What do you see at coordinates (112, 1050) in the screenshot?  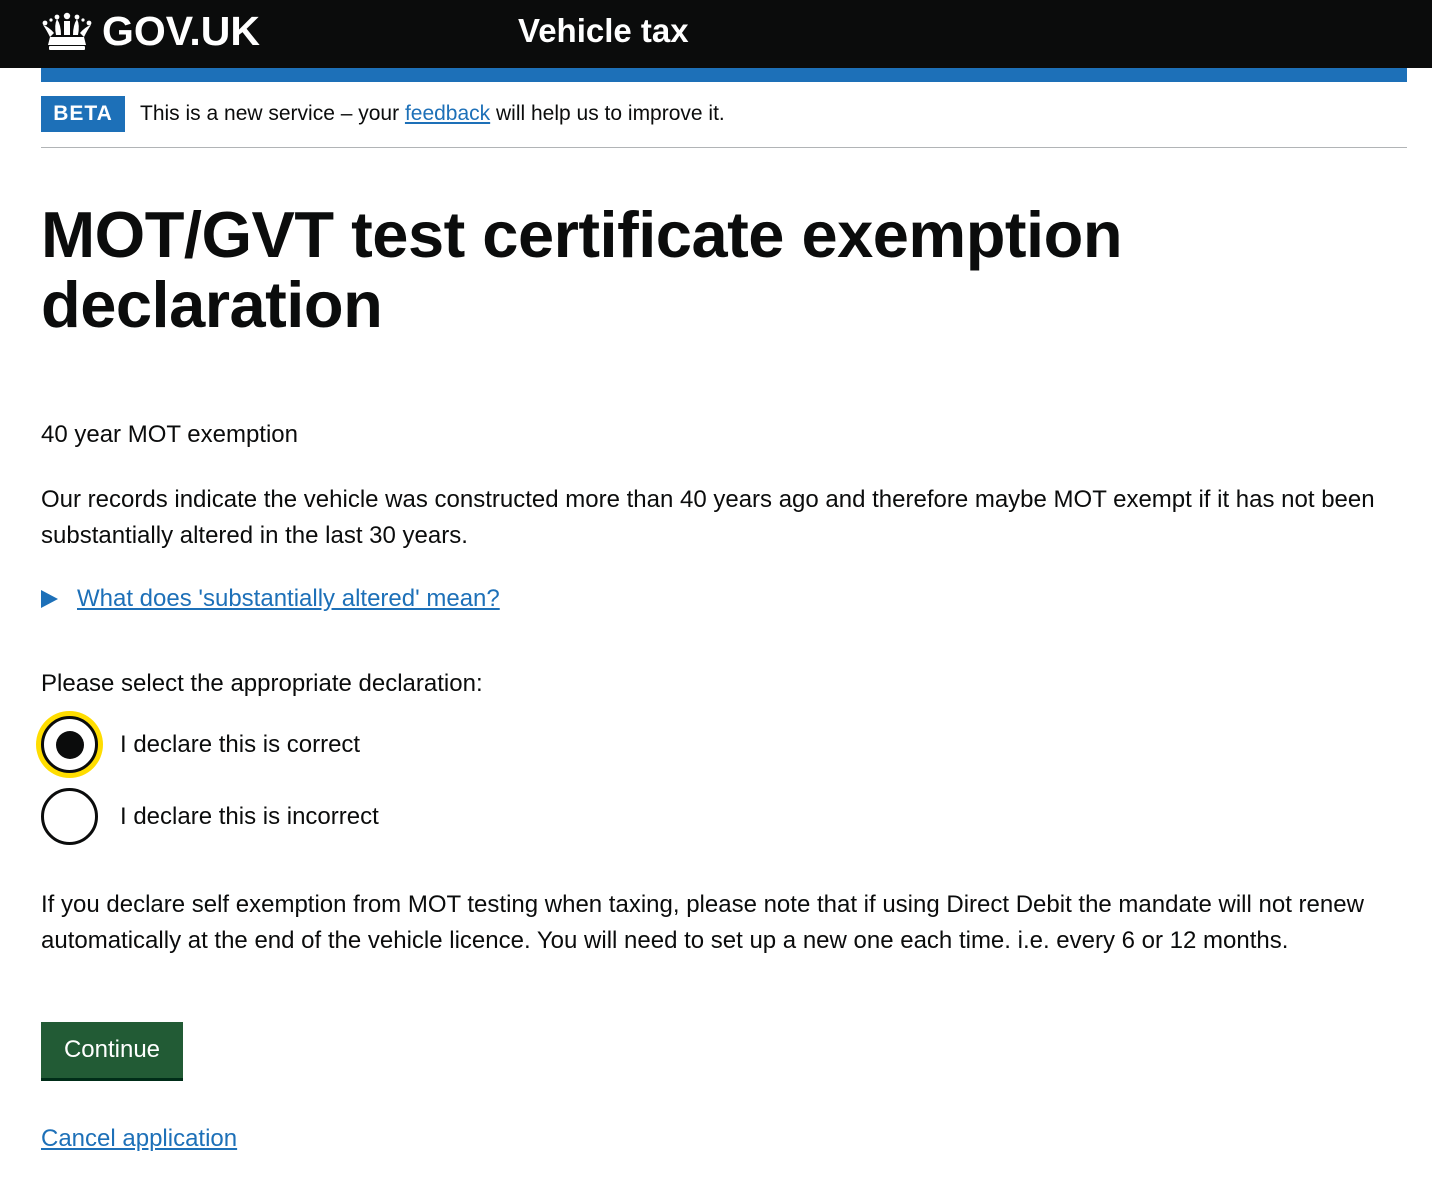 I see `continue-button: Continue` at bounding box center [112, 1050].